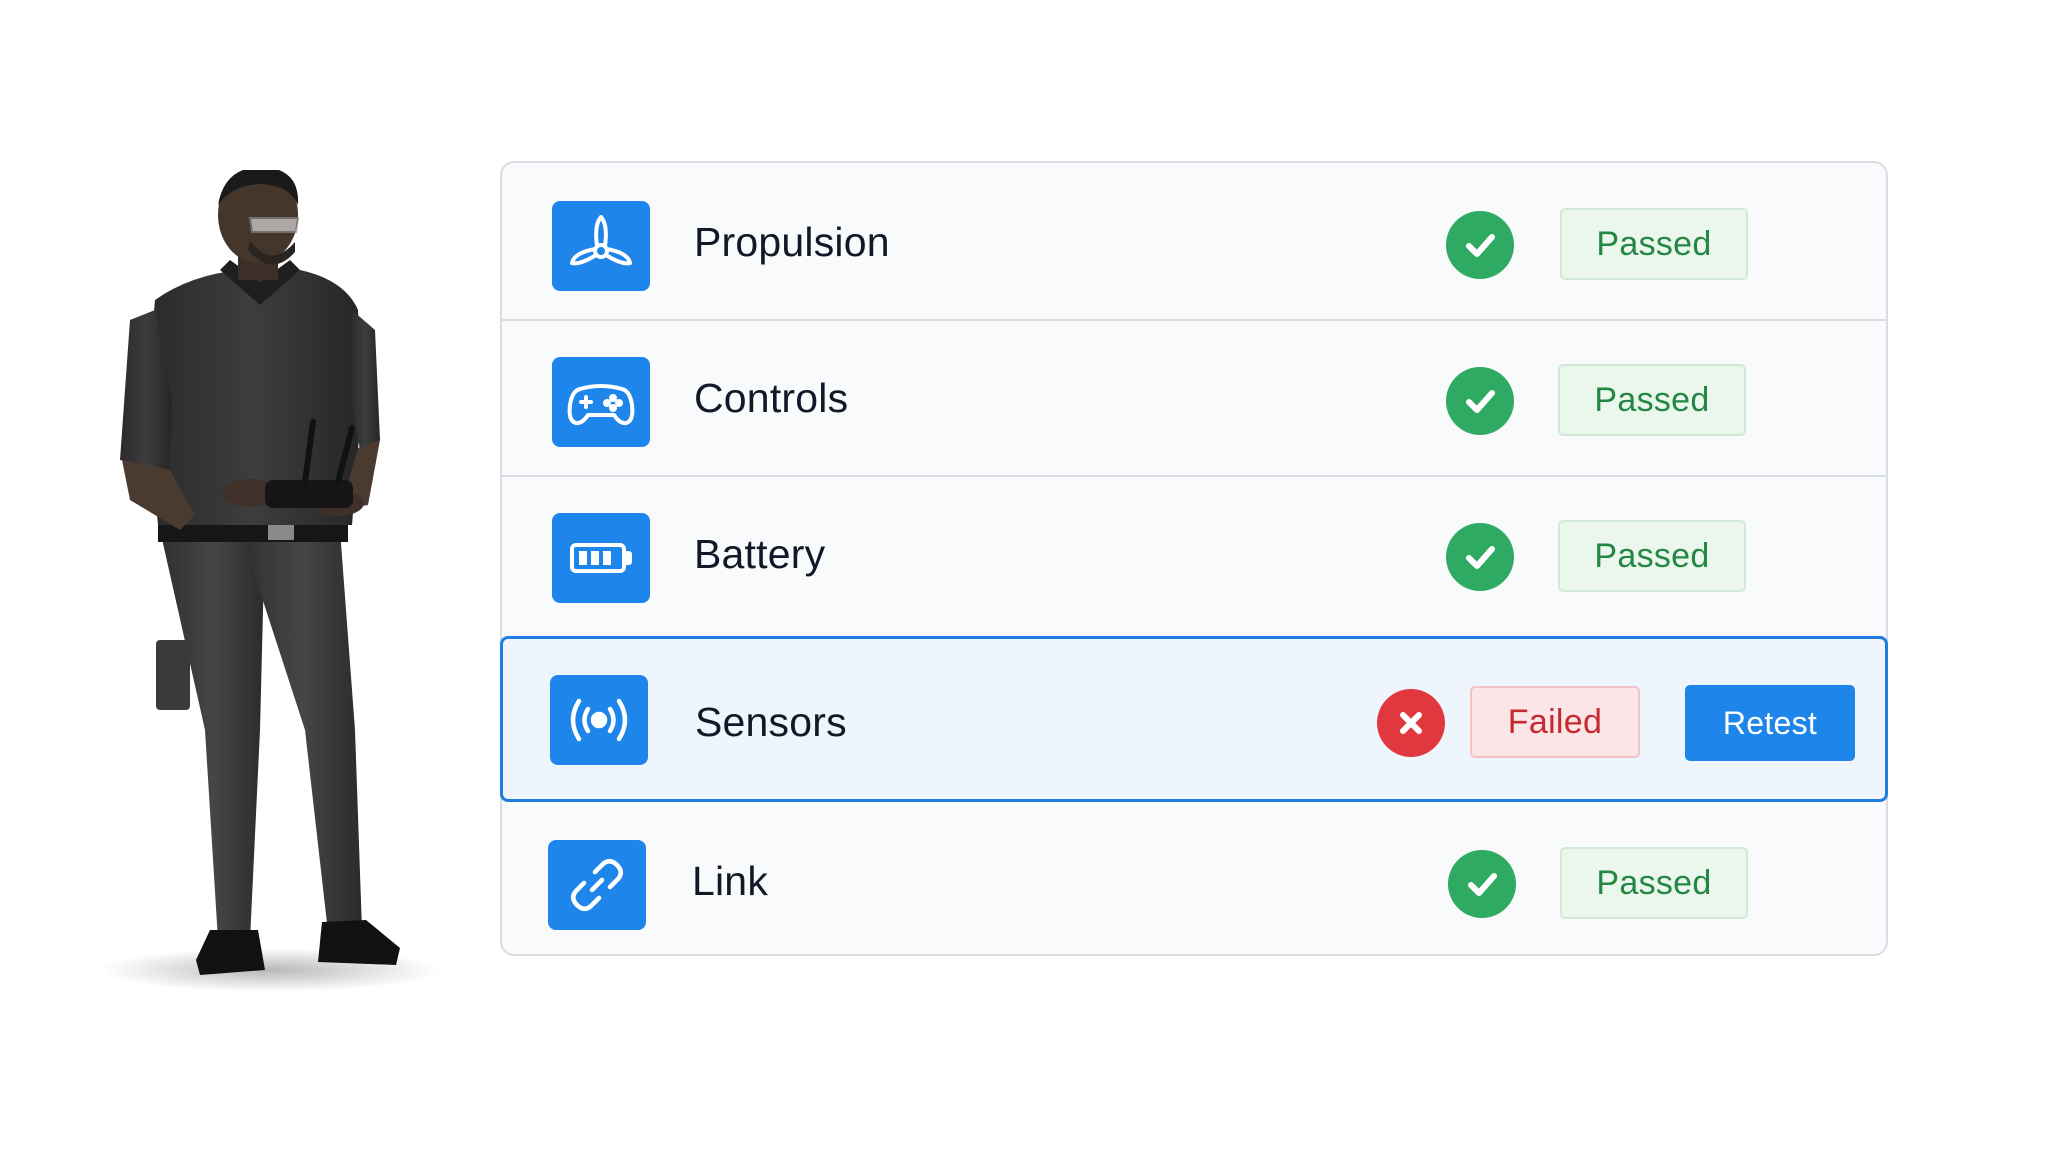 This screenshot has height=1152, width=2048. What do you see at coordinates (1555, 722) in the screenshot?
I see `status-badge: Failed` at bounding box center [1555, 722].